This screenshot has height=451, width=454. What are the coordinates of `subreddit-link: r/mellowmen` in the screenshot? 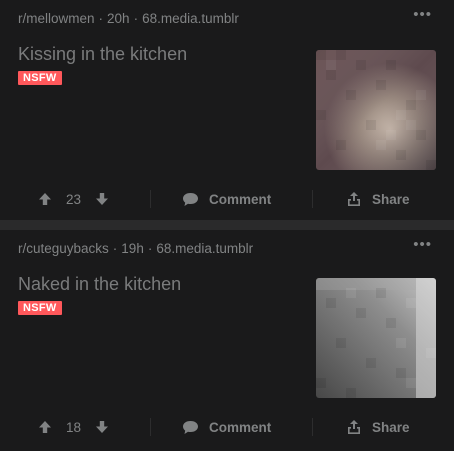 It's located at (56, 18).